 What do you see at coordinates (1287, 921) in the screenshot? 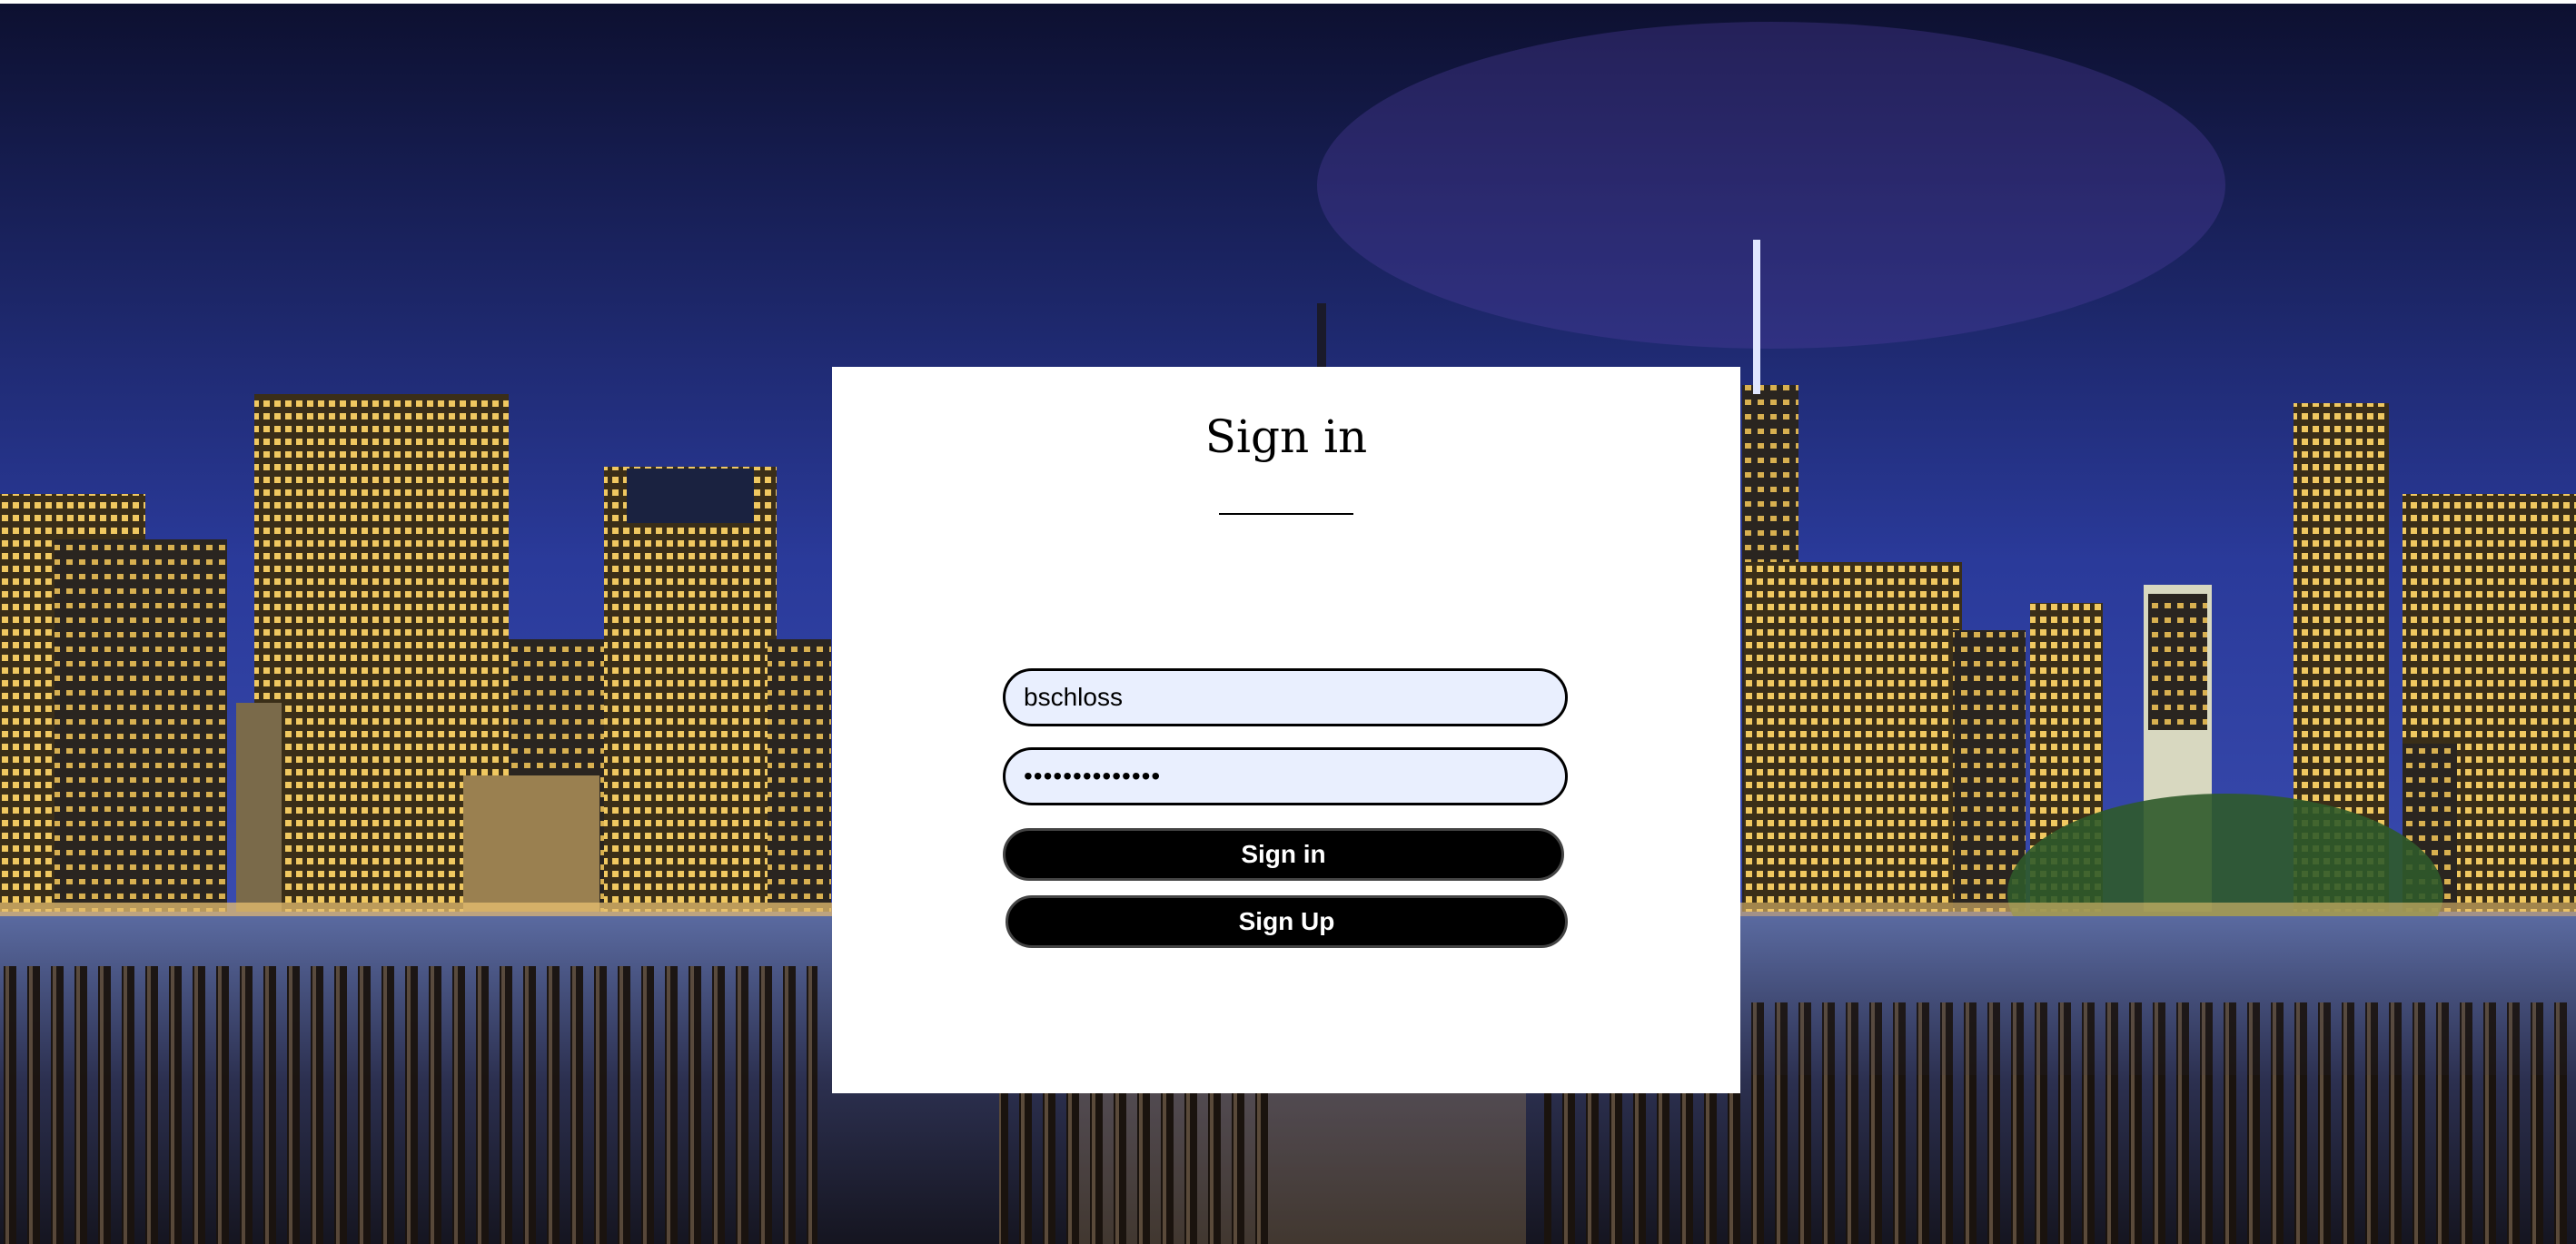
I see `signup-button: Sign Up` at bounding box center [1287, 921].